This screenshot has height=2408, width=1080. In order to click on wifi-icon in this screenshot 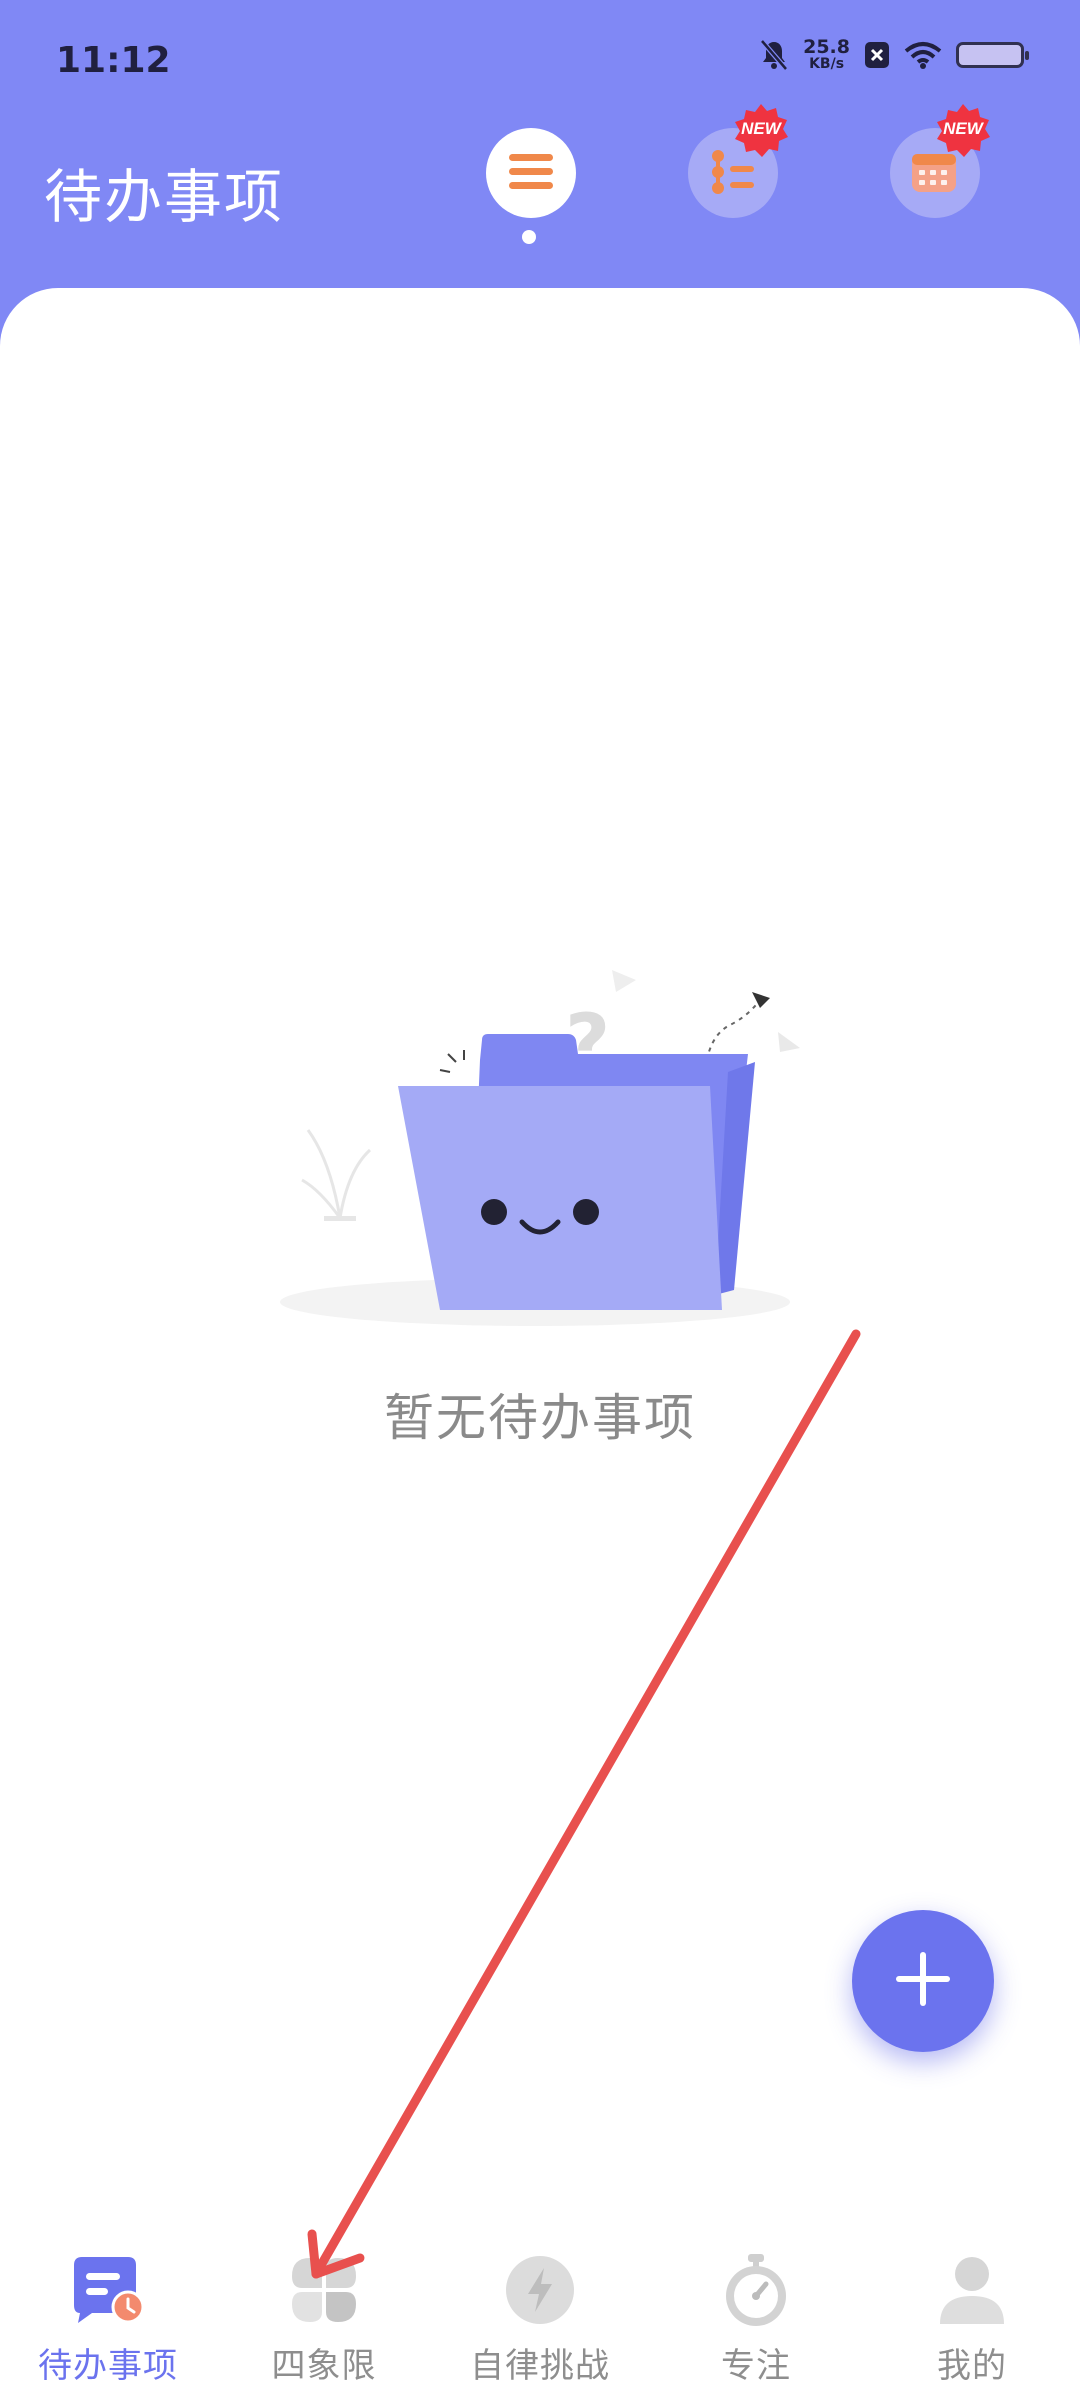, I will do `click(923, 55)`.